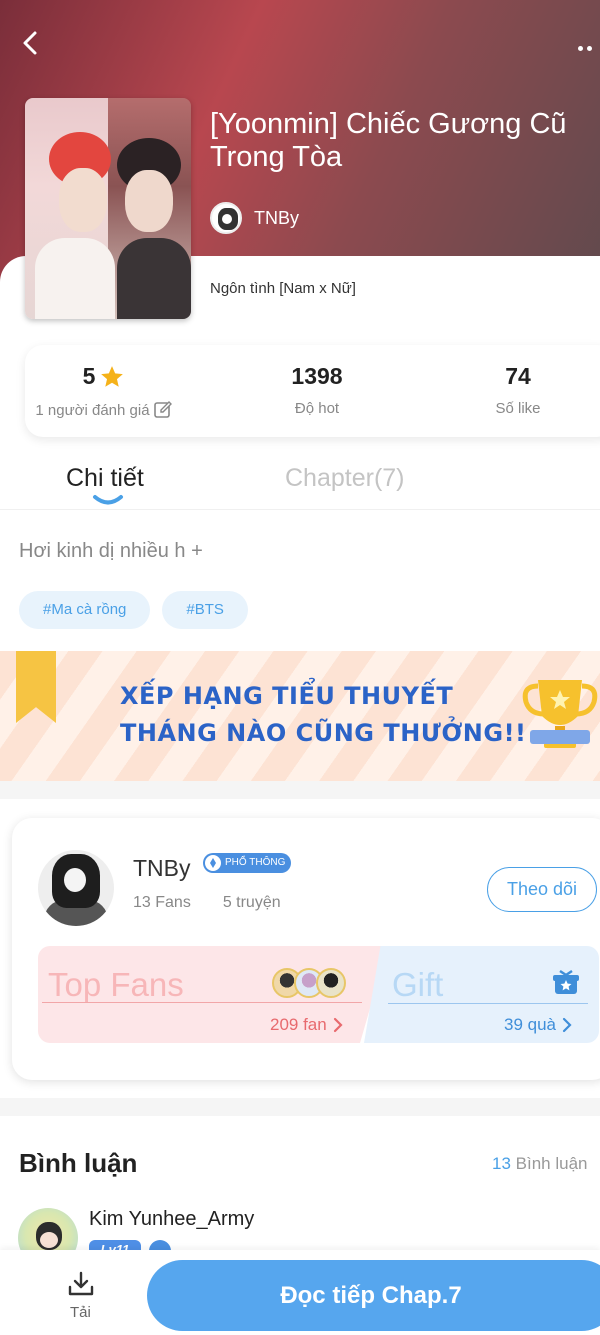 The image size is (600, 1335). Describe the element at coordinates (36, 687) in the screenshot. I see `ribbon-icon` at that location.